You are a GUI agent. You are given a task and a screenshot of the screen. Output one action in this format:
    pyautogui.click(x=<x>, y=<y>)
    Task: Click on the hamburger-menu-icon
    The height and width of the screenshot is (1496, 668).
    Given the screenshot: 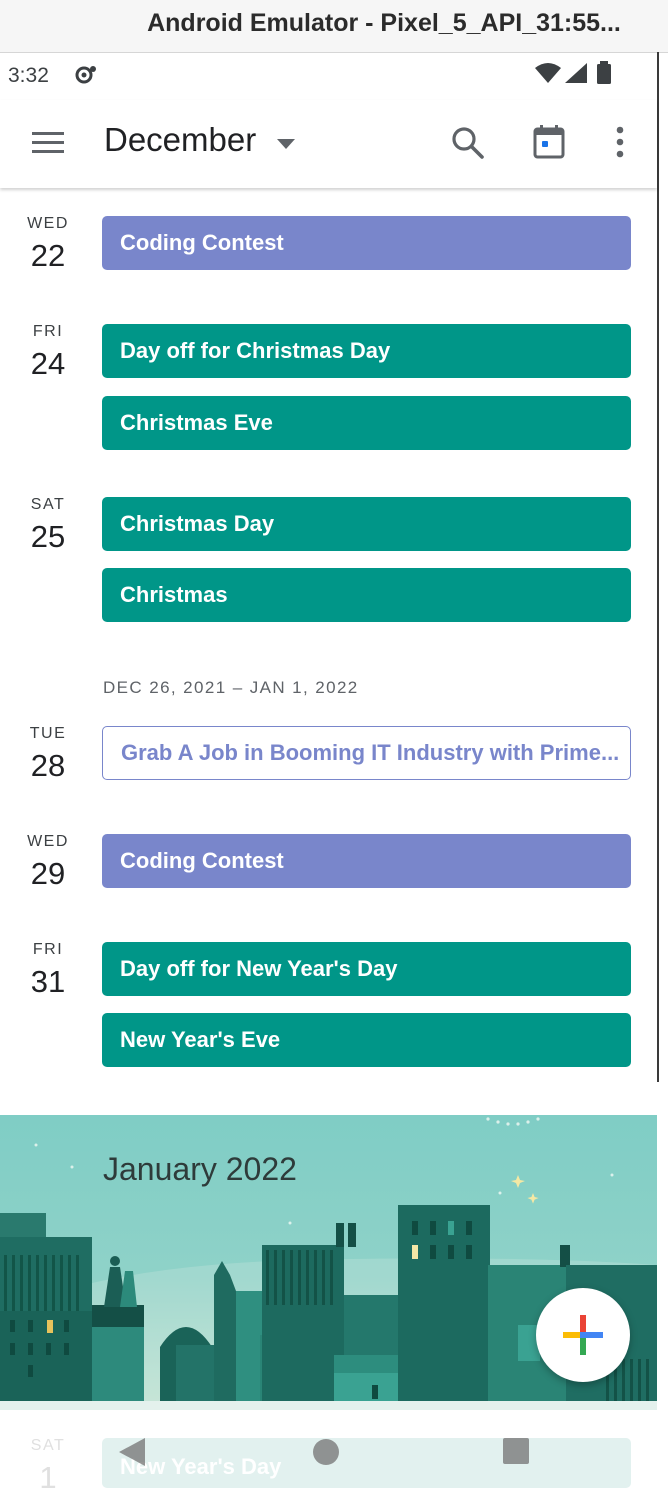 What is the action you would take?
    pyautogui.click(x=48, y=142)
    